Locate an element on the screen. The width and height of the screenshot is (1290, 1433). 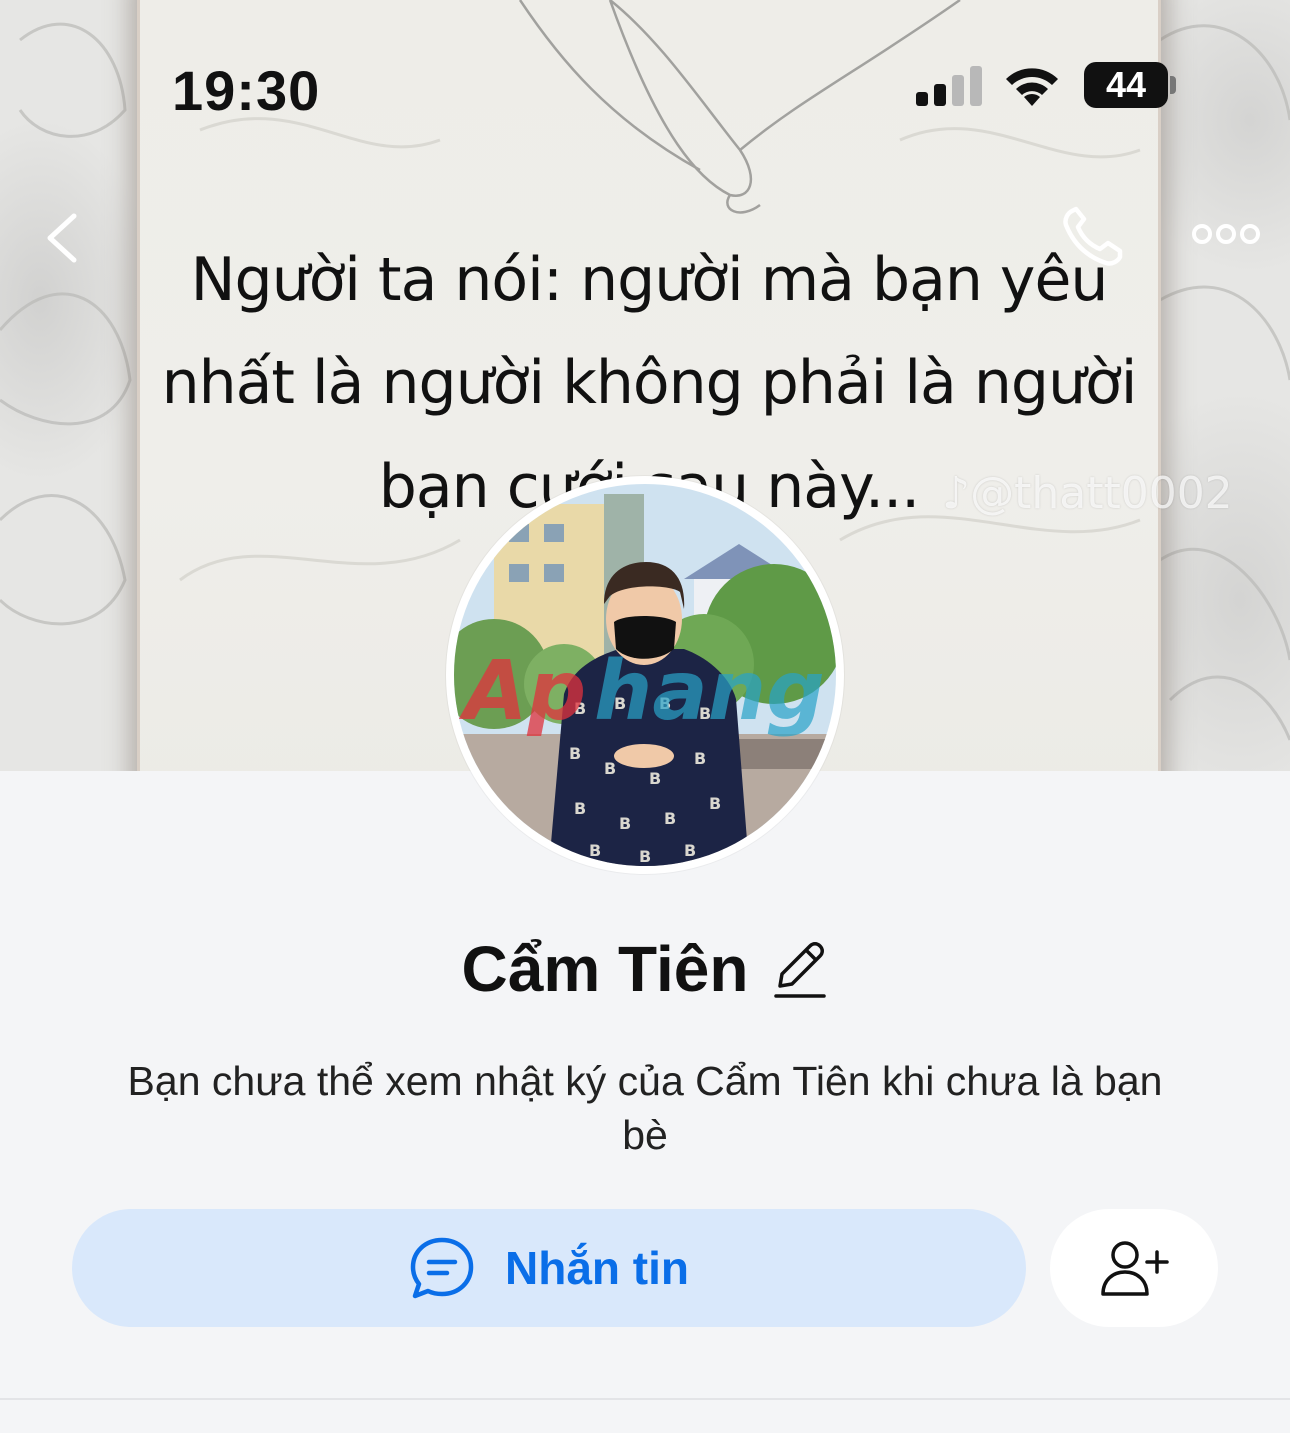
battery-cap is located at coordinates (1173, 85).